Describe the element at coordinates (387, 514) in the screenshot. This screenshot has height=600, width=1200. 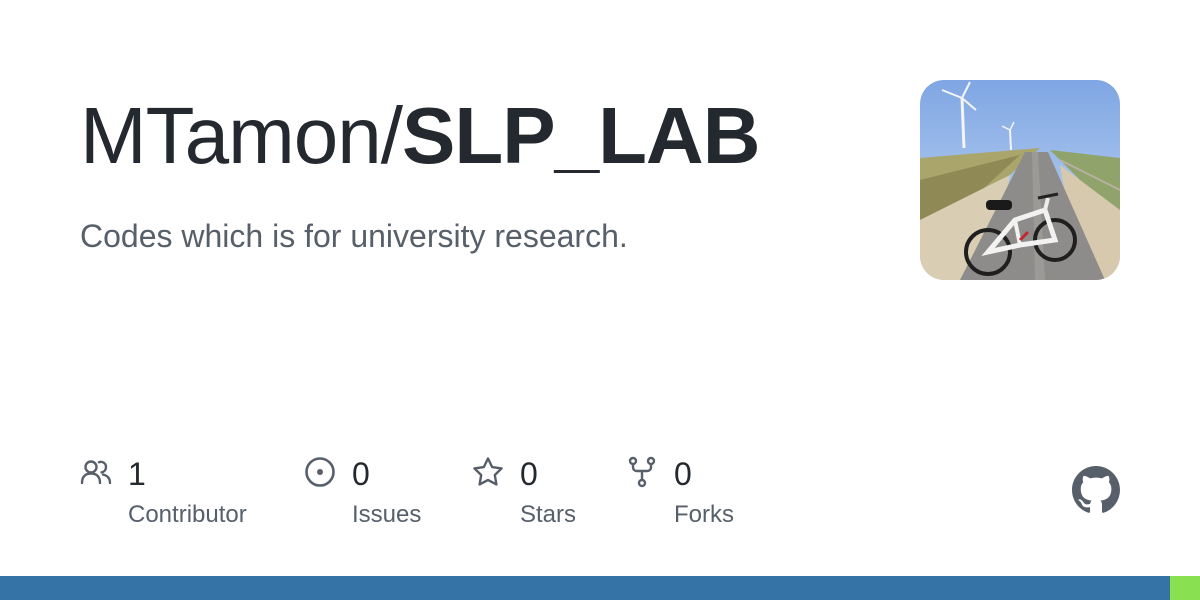
I see `issues-label: Issues` at that location.